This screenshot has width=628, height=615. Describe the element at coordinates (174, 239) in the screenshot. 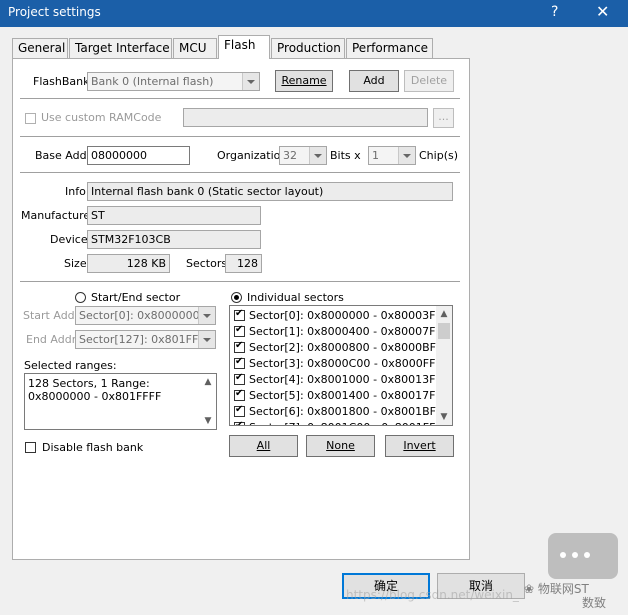

I see `device-field: STM32F103CB` at that location.